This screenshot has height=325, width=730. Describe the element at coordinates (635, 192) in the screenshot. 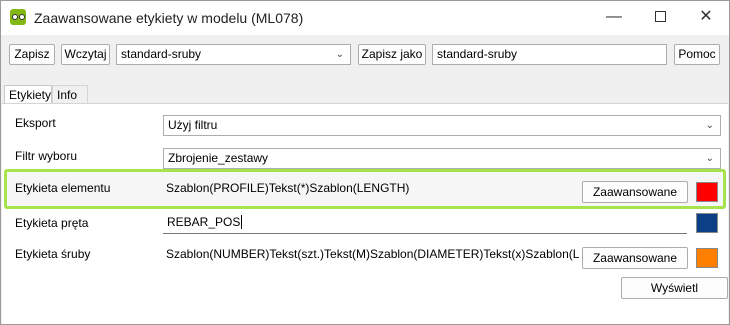

I see `element-advanced-button: Zaawansowane` at that location.